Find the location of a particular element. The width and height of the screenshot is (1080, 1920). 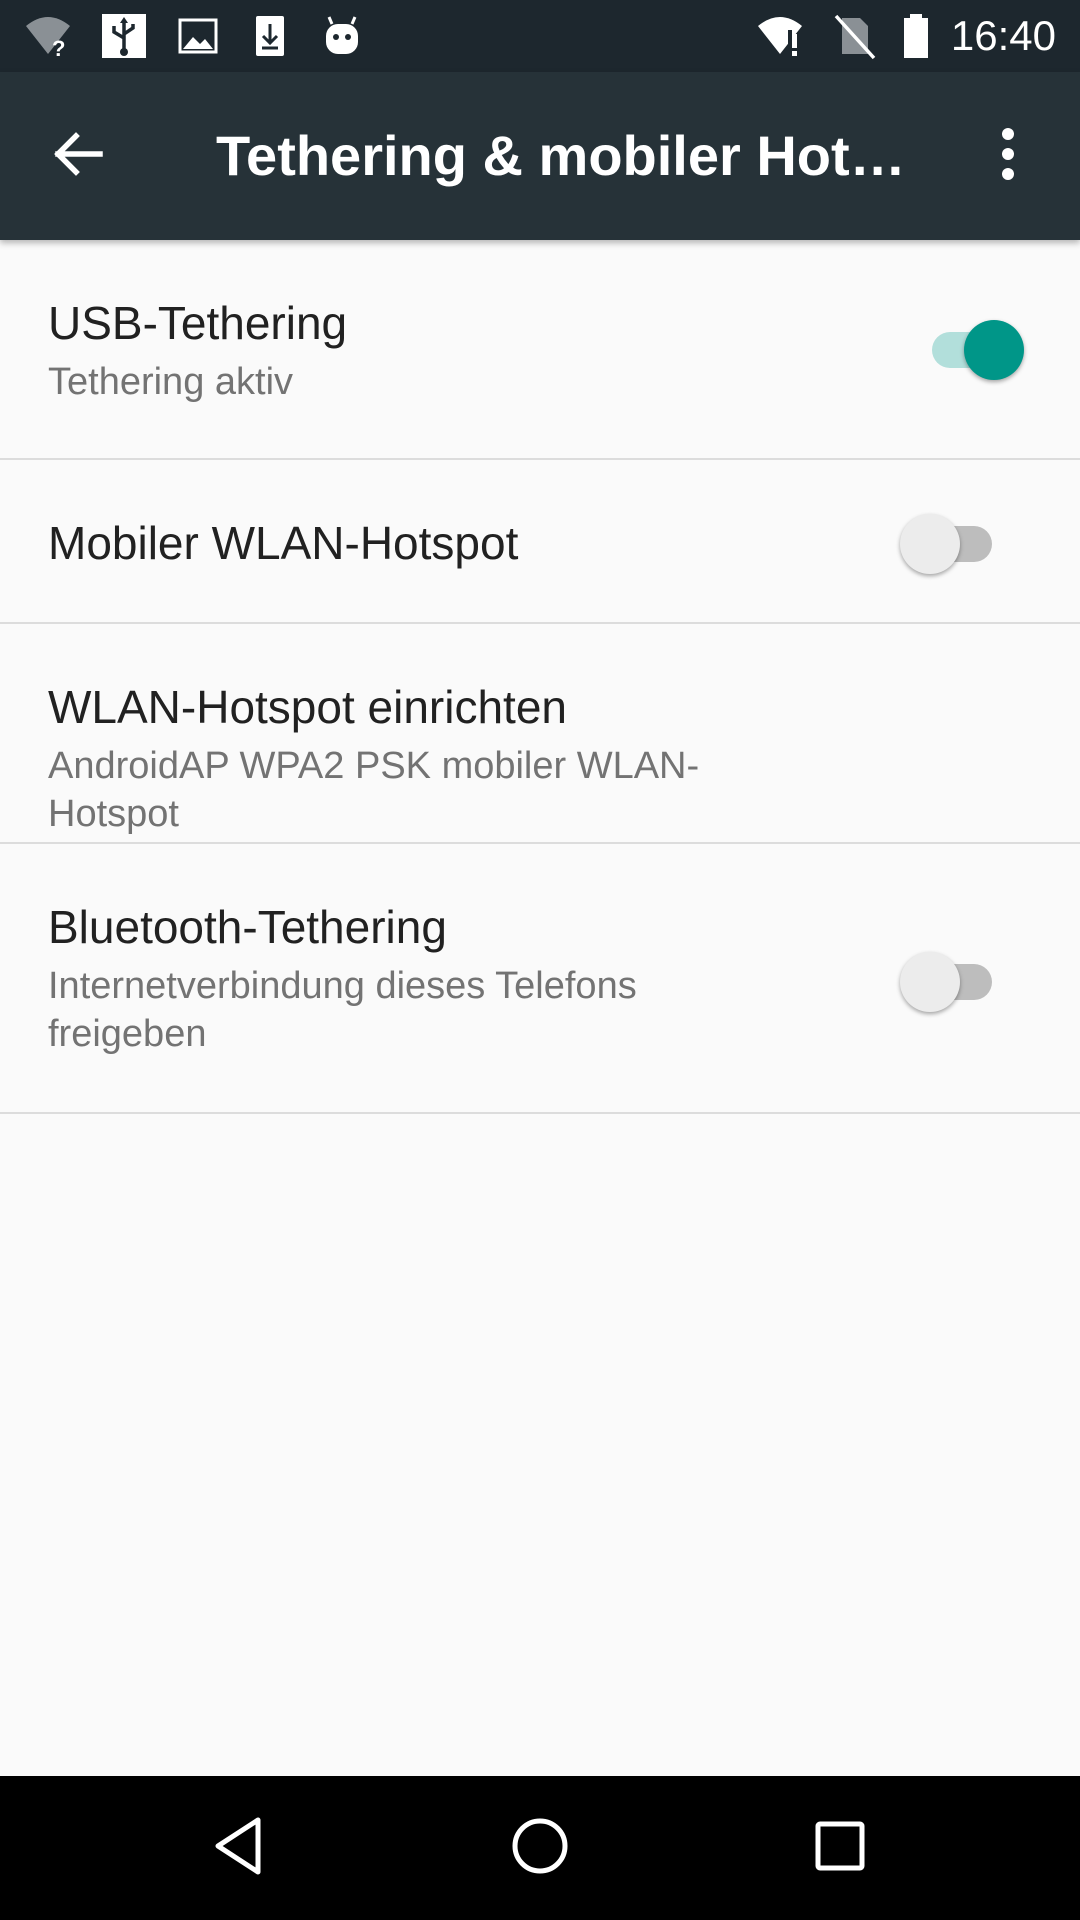

wifi-unknown-icon: ? is located at coordinates (48, 36).